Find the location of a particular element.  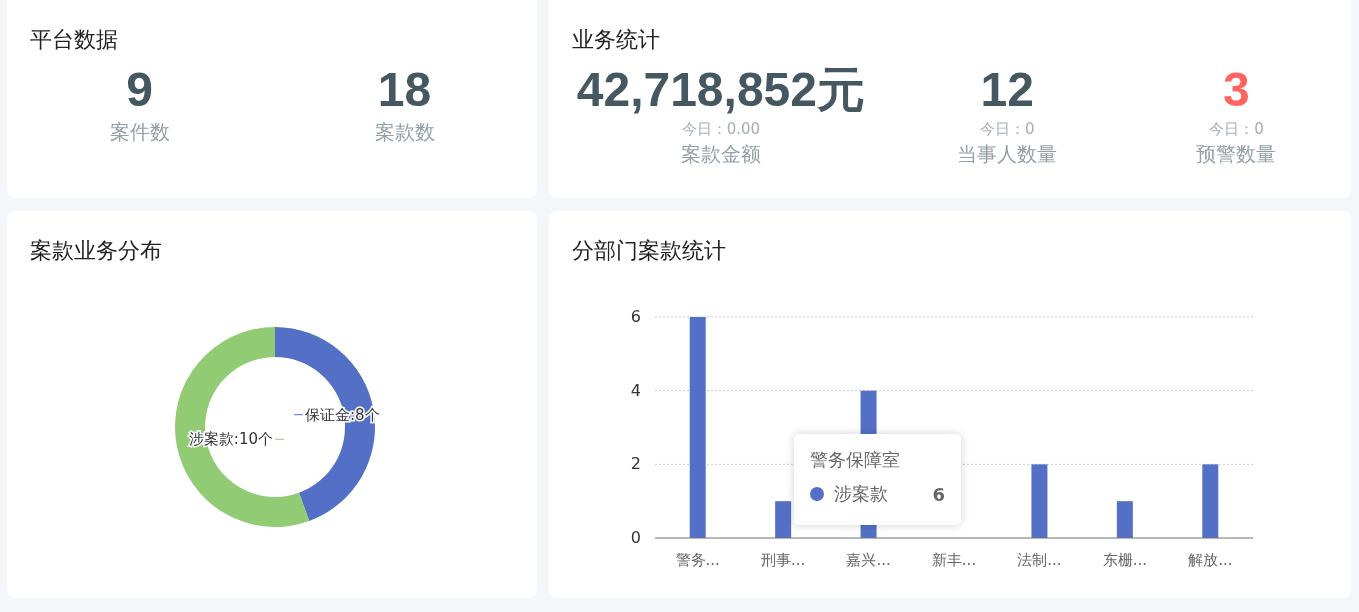

y-tick-label: 2 is located at coordinates (635, 464).